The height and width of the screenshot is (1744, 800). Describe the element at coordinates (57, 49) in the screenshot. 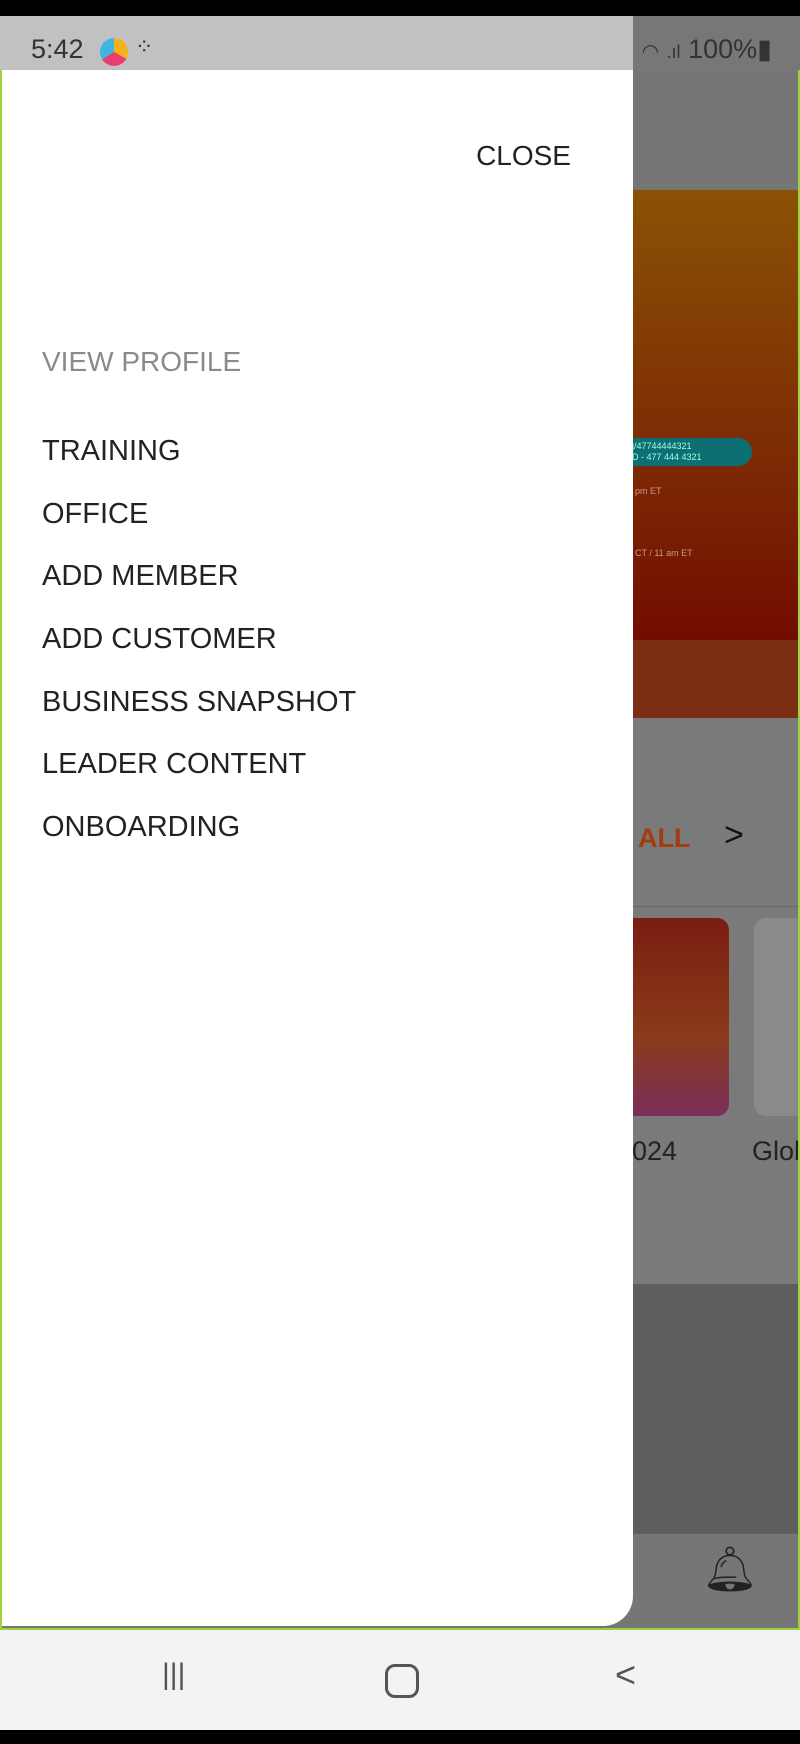

I see `status-time: 5:42` at that location.